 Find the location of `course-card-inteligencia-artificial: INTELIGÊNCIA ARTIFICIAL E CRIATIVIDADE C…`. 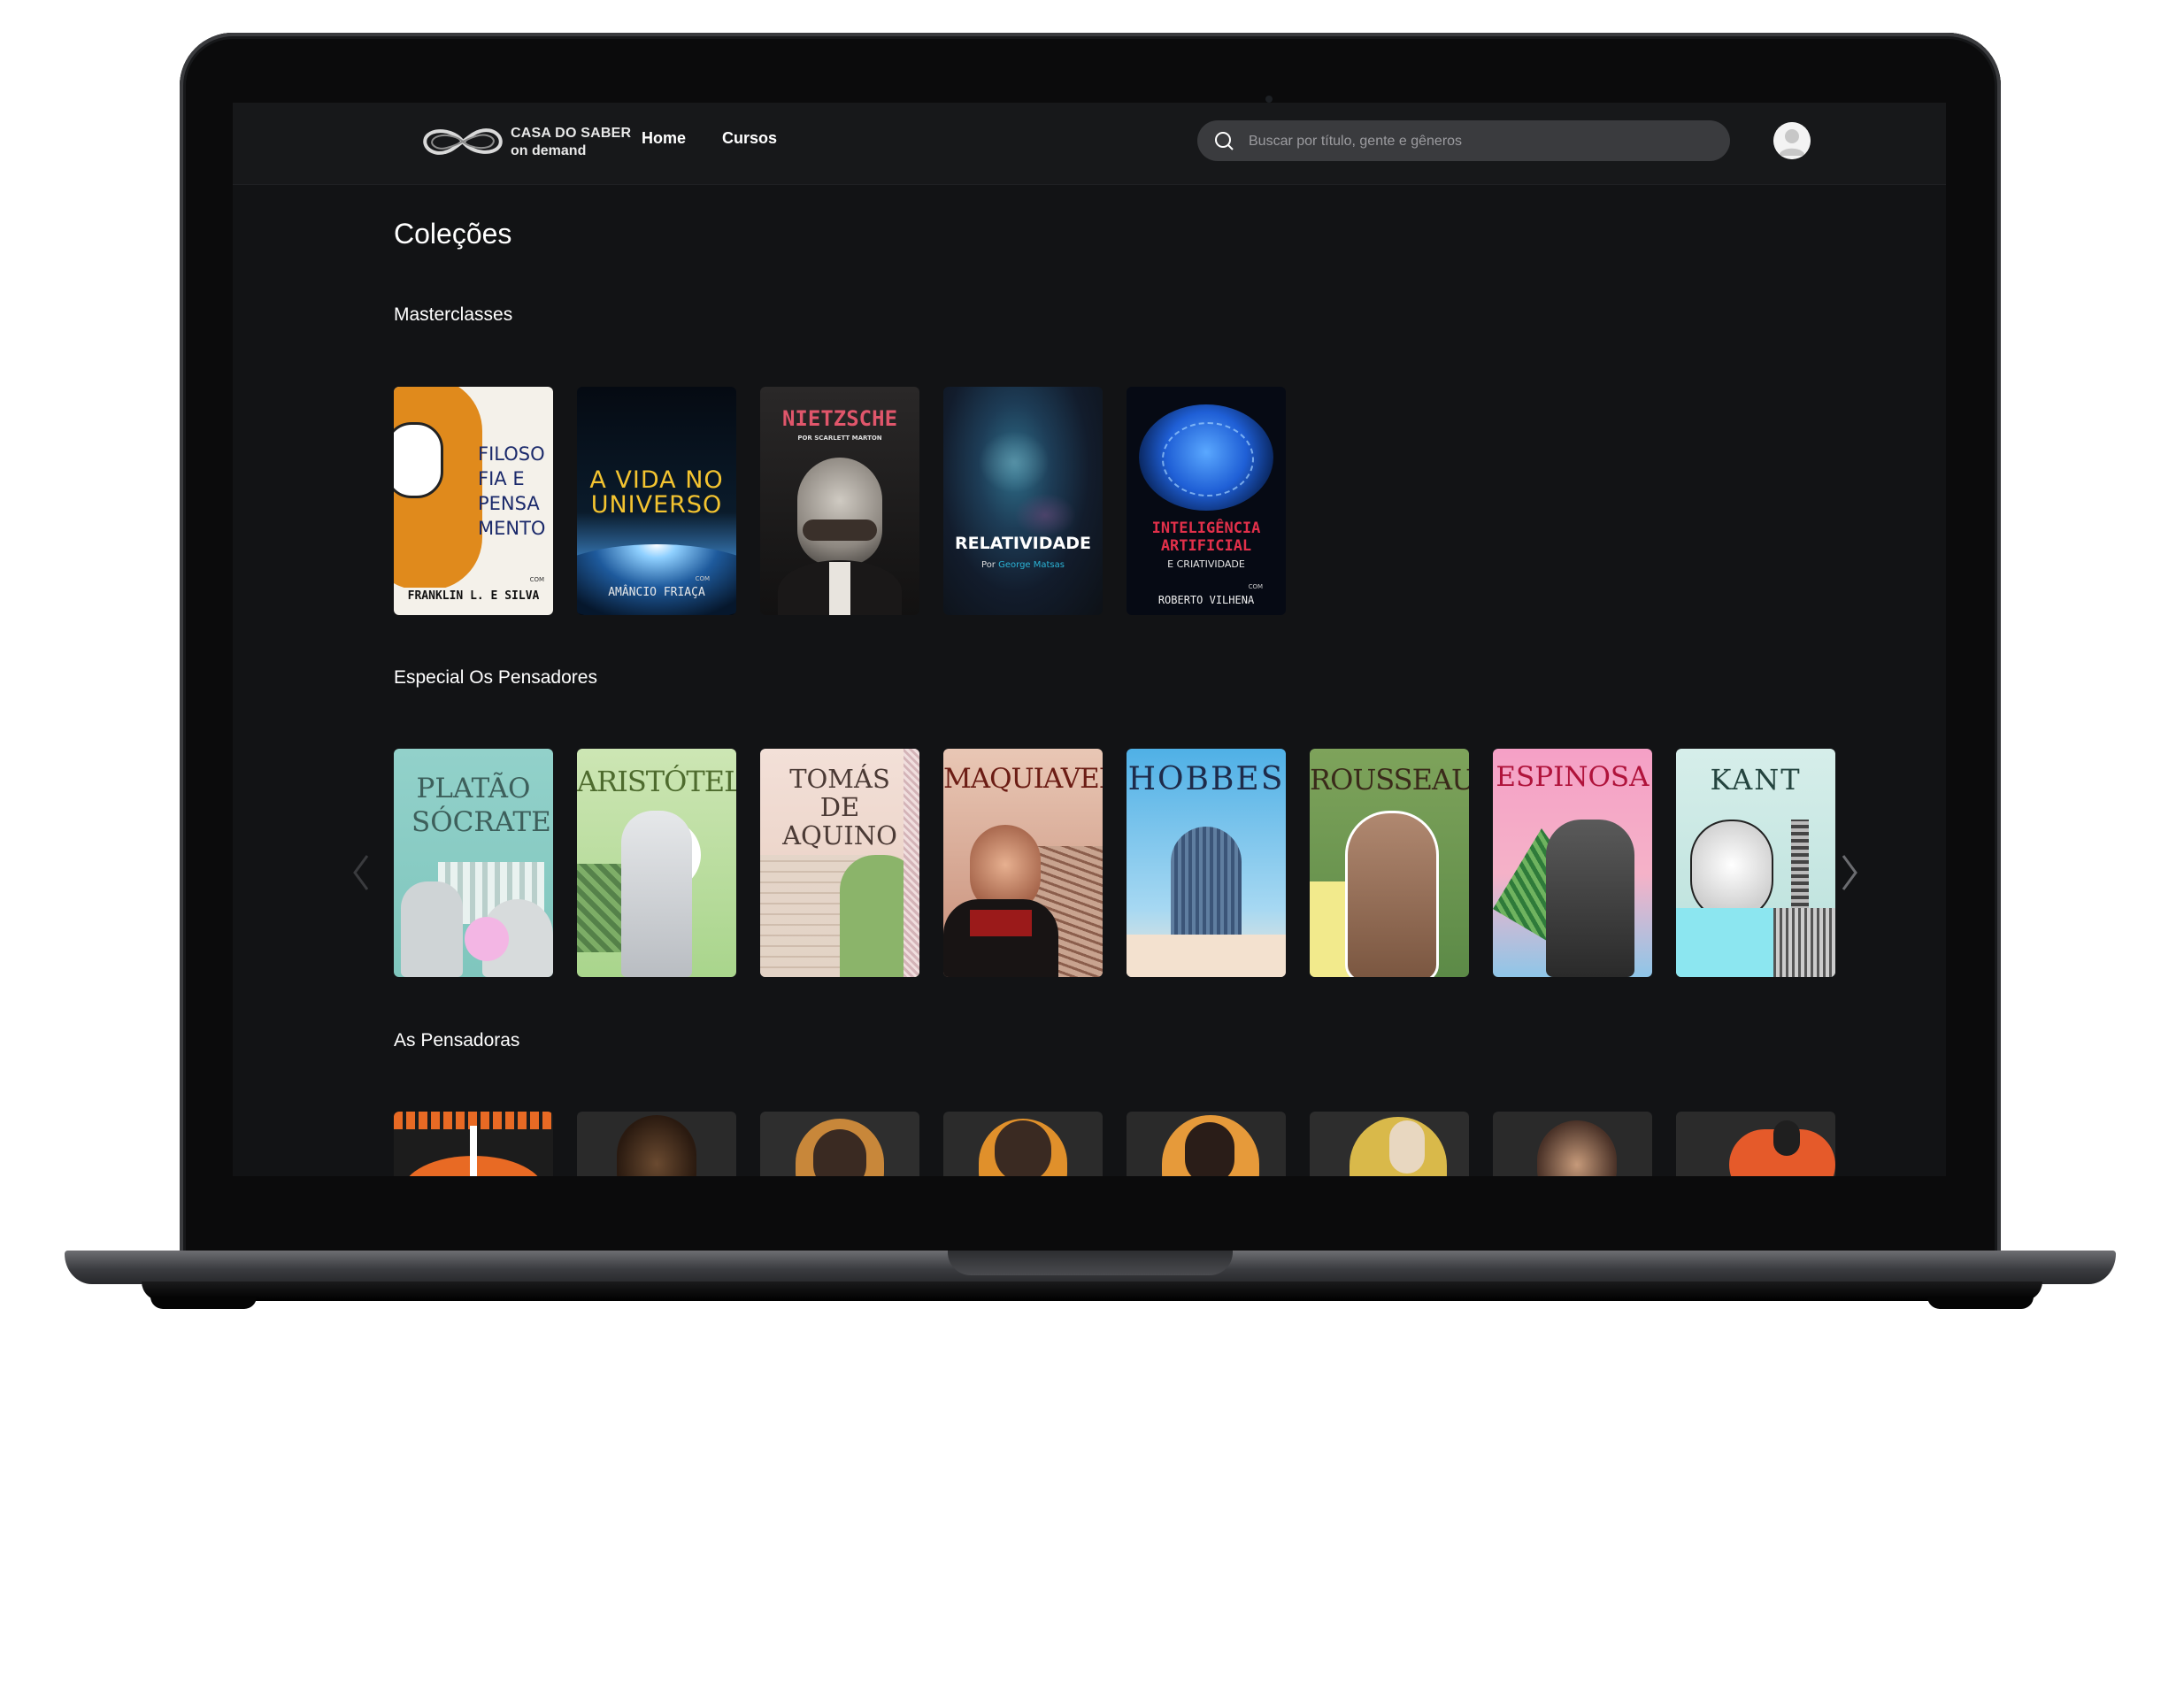

course-card-inteligencia-artificial: INTELIGÊNCIA ARTIFICIAL E CRIATIVIDADE C… is located at coordinates (1206, 501).